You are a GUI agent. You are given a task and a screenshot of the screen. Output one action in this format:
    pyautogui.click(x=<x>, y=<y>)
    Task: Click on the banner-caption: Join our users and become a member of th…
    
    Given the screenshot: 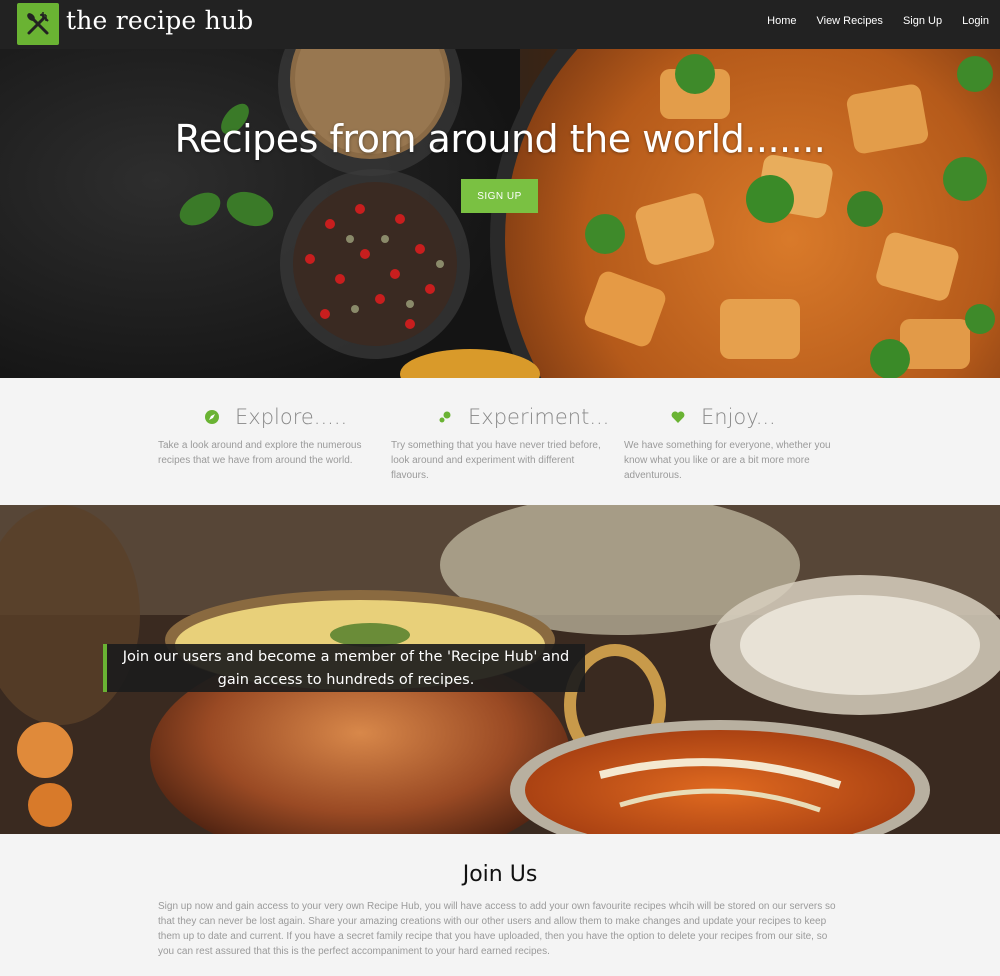 What is the action you would take?
    pyautogui.click(x=344, y=668)
    